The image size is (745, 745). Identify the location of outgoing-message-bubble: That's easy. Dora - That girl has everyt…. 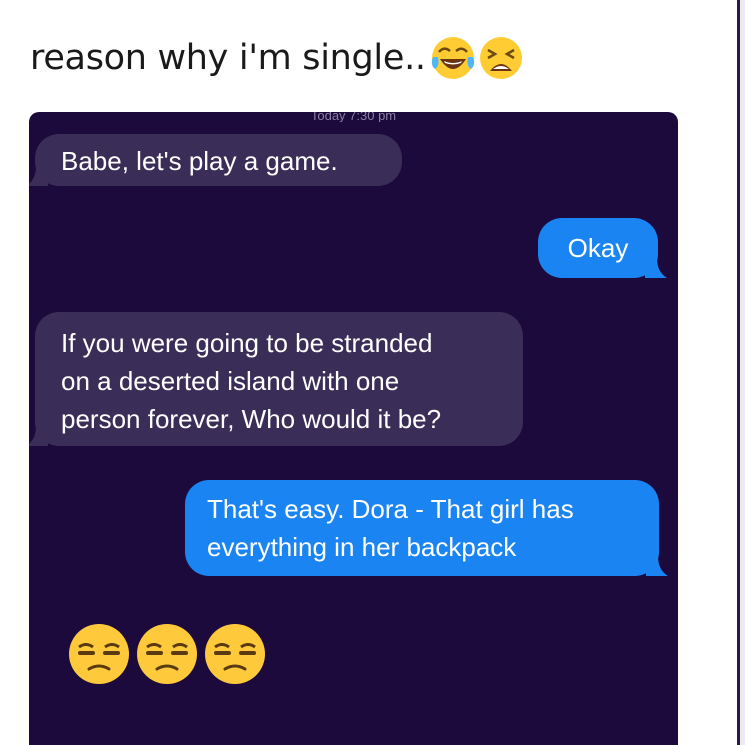
(426, 528).